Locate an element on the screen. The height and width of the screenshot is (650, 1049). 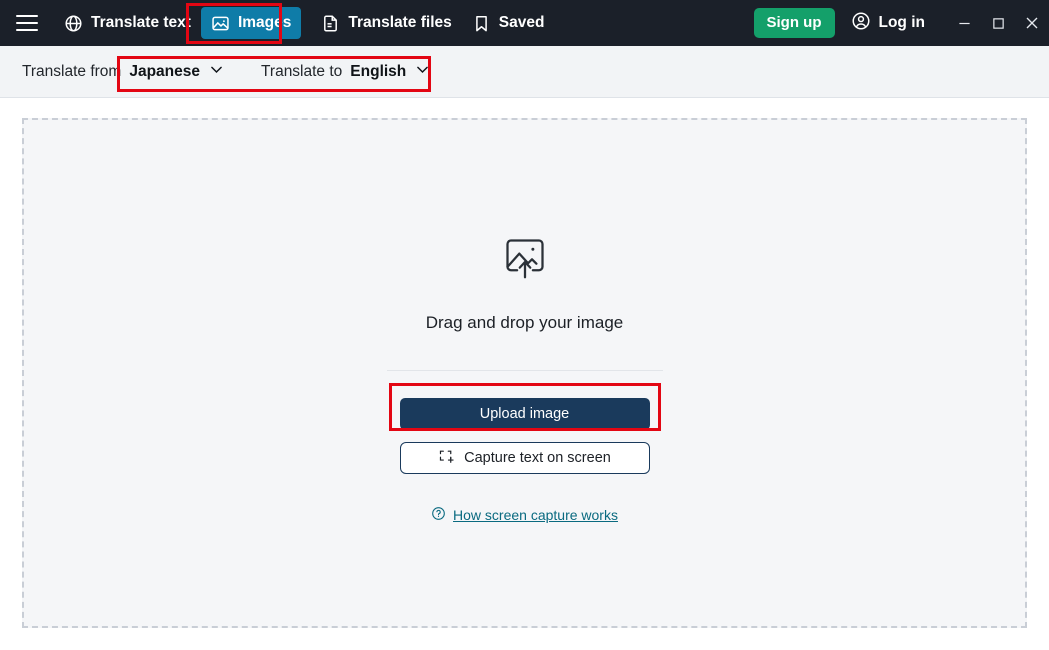
nav-tab-label: Translate text is located at coordinates (141, 22).